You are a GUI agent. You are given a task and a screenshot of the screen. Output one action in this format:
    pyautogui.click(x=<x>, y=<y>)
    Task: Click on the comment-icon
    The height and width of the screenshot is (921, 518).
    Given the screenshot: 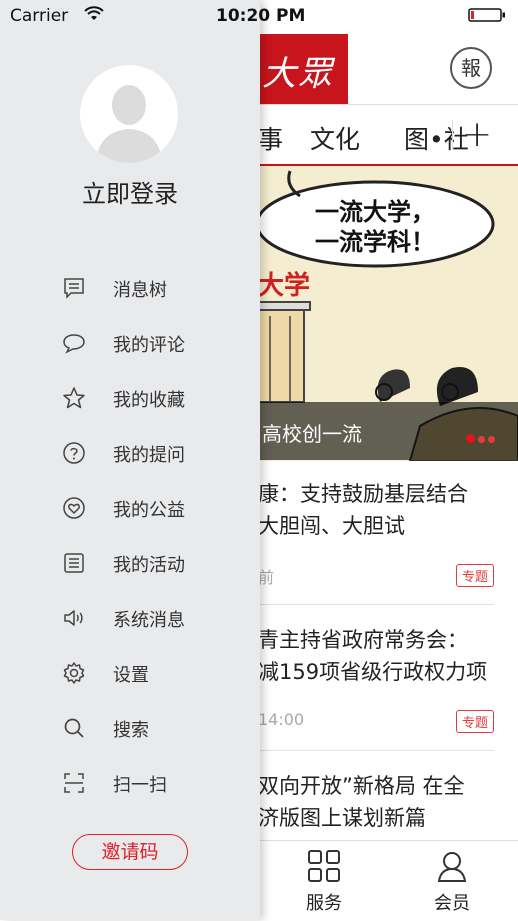 What is the action you would take?
    pyautogui.click(x=74, y=344)
    